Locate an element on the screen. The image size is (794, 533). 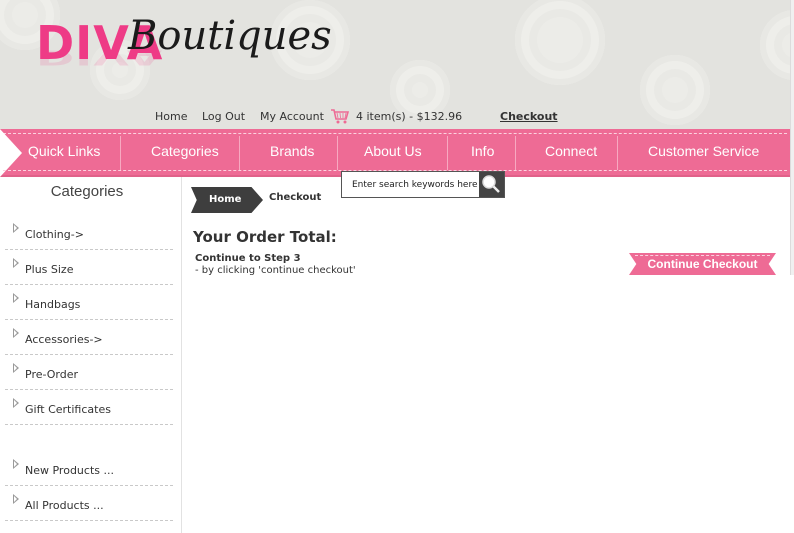
nav-about-us: About Us is located at coordinates (393, 151).